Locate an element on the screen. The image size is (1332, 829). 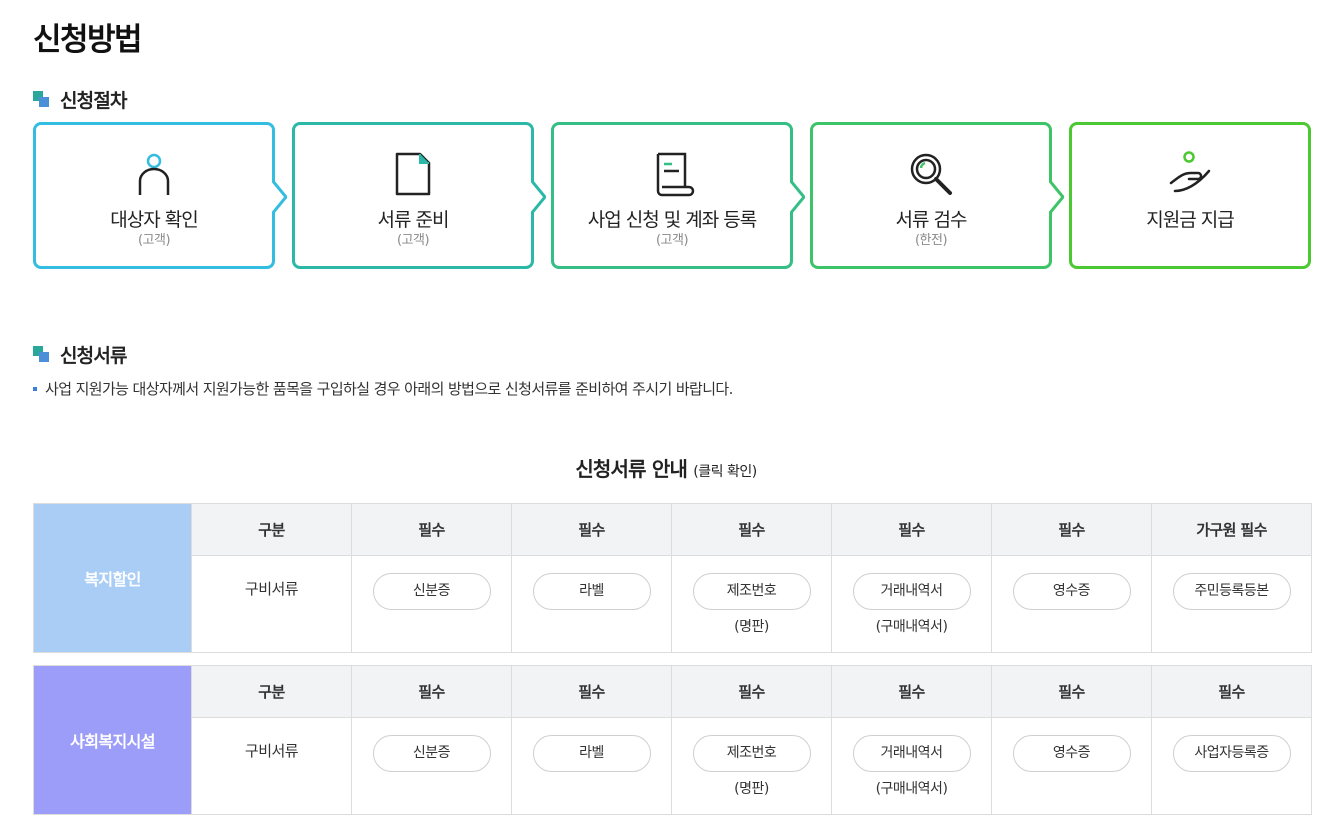
column-header: 가구원 필수 is located at coordinates (1231, 529).